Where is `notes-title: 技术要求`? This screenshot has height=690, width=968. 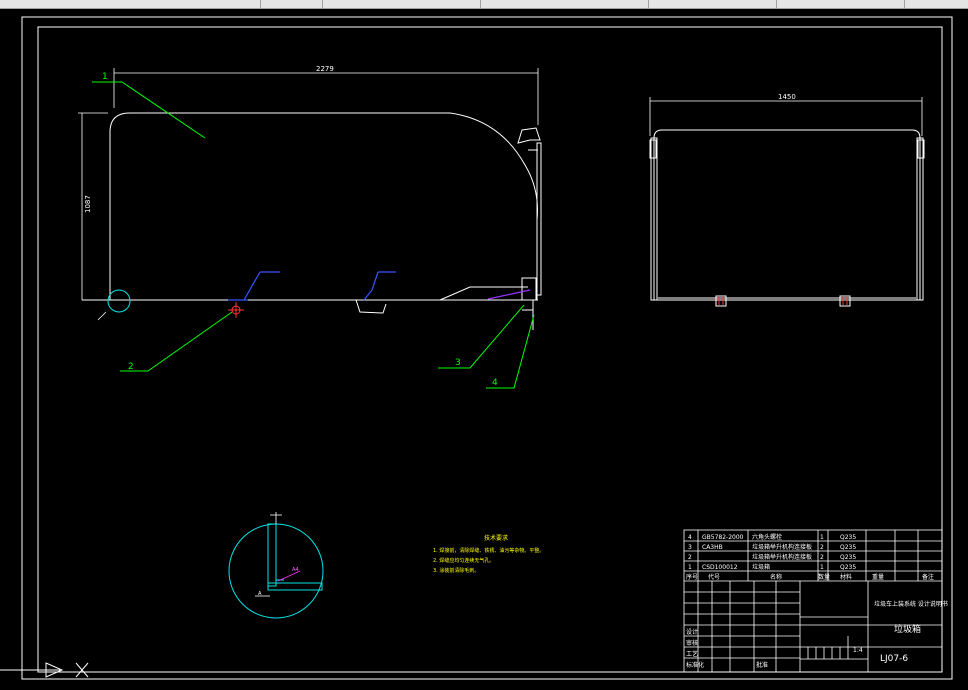 notes-title: 技术要求 is located at coordinates (496, 538).